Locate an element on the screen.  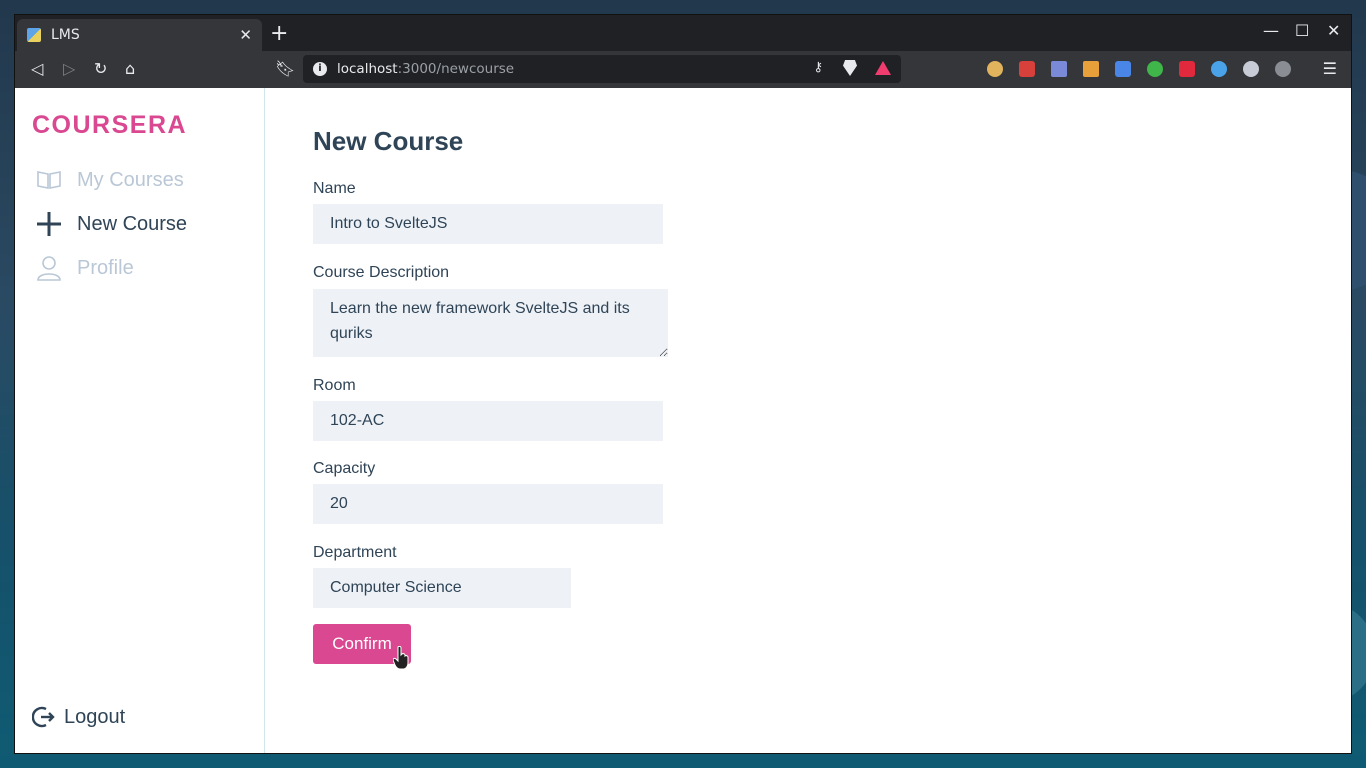
url-host: localhost is located at coordinates (367, 69).